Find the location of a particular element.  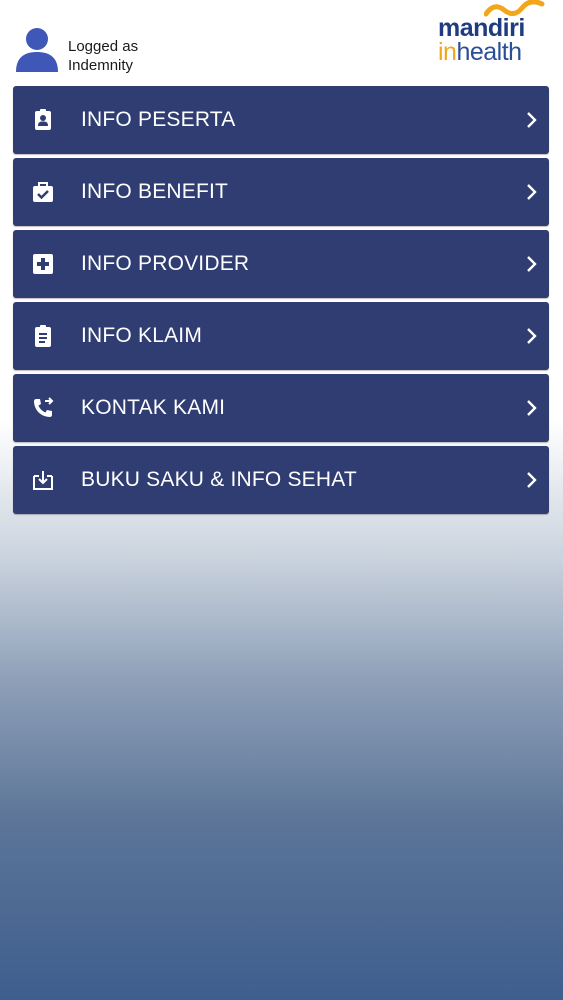

user-avatar-icon is located at coordinates (37, 49).